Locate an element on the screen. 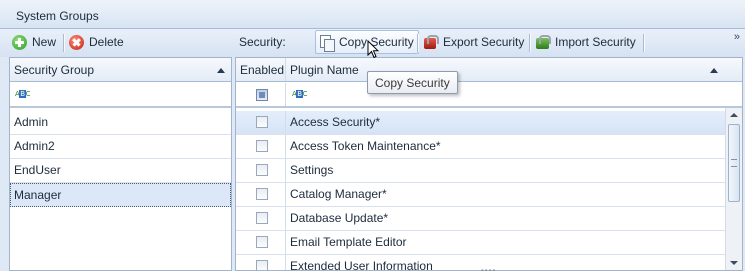 The image size is (745, 271). mouse-pointer-icon is located at coordinates (373, 49).